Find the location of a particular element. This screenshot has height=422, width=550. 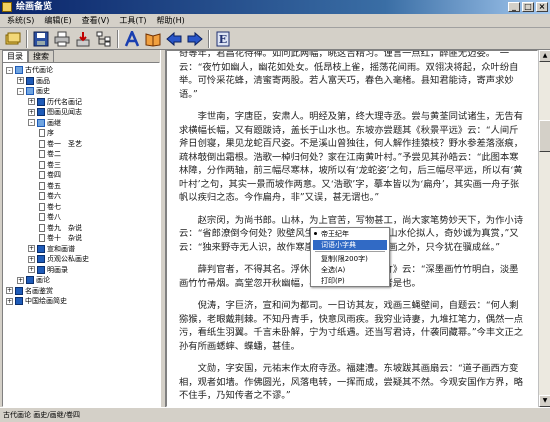

tree-item-label: 卷二 is located at coordinates (54, 154).